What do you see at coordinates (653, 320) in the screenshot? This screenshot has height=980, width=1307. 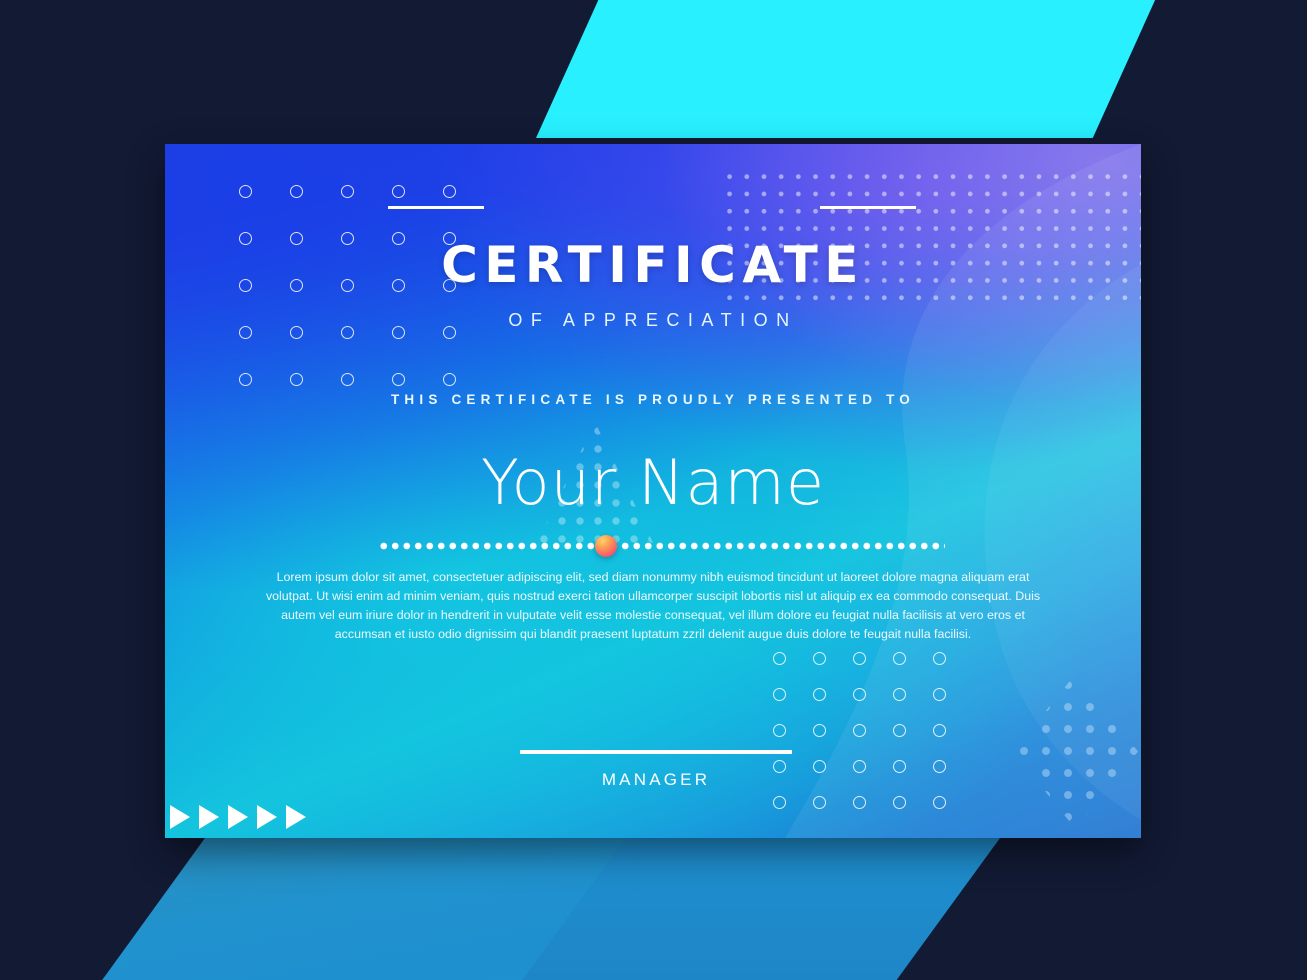 I see `certificate-subtitle: OF APPRECIATION` at bounding box center [653, 320].